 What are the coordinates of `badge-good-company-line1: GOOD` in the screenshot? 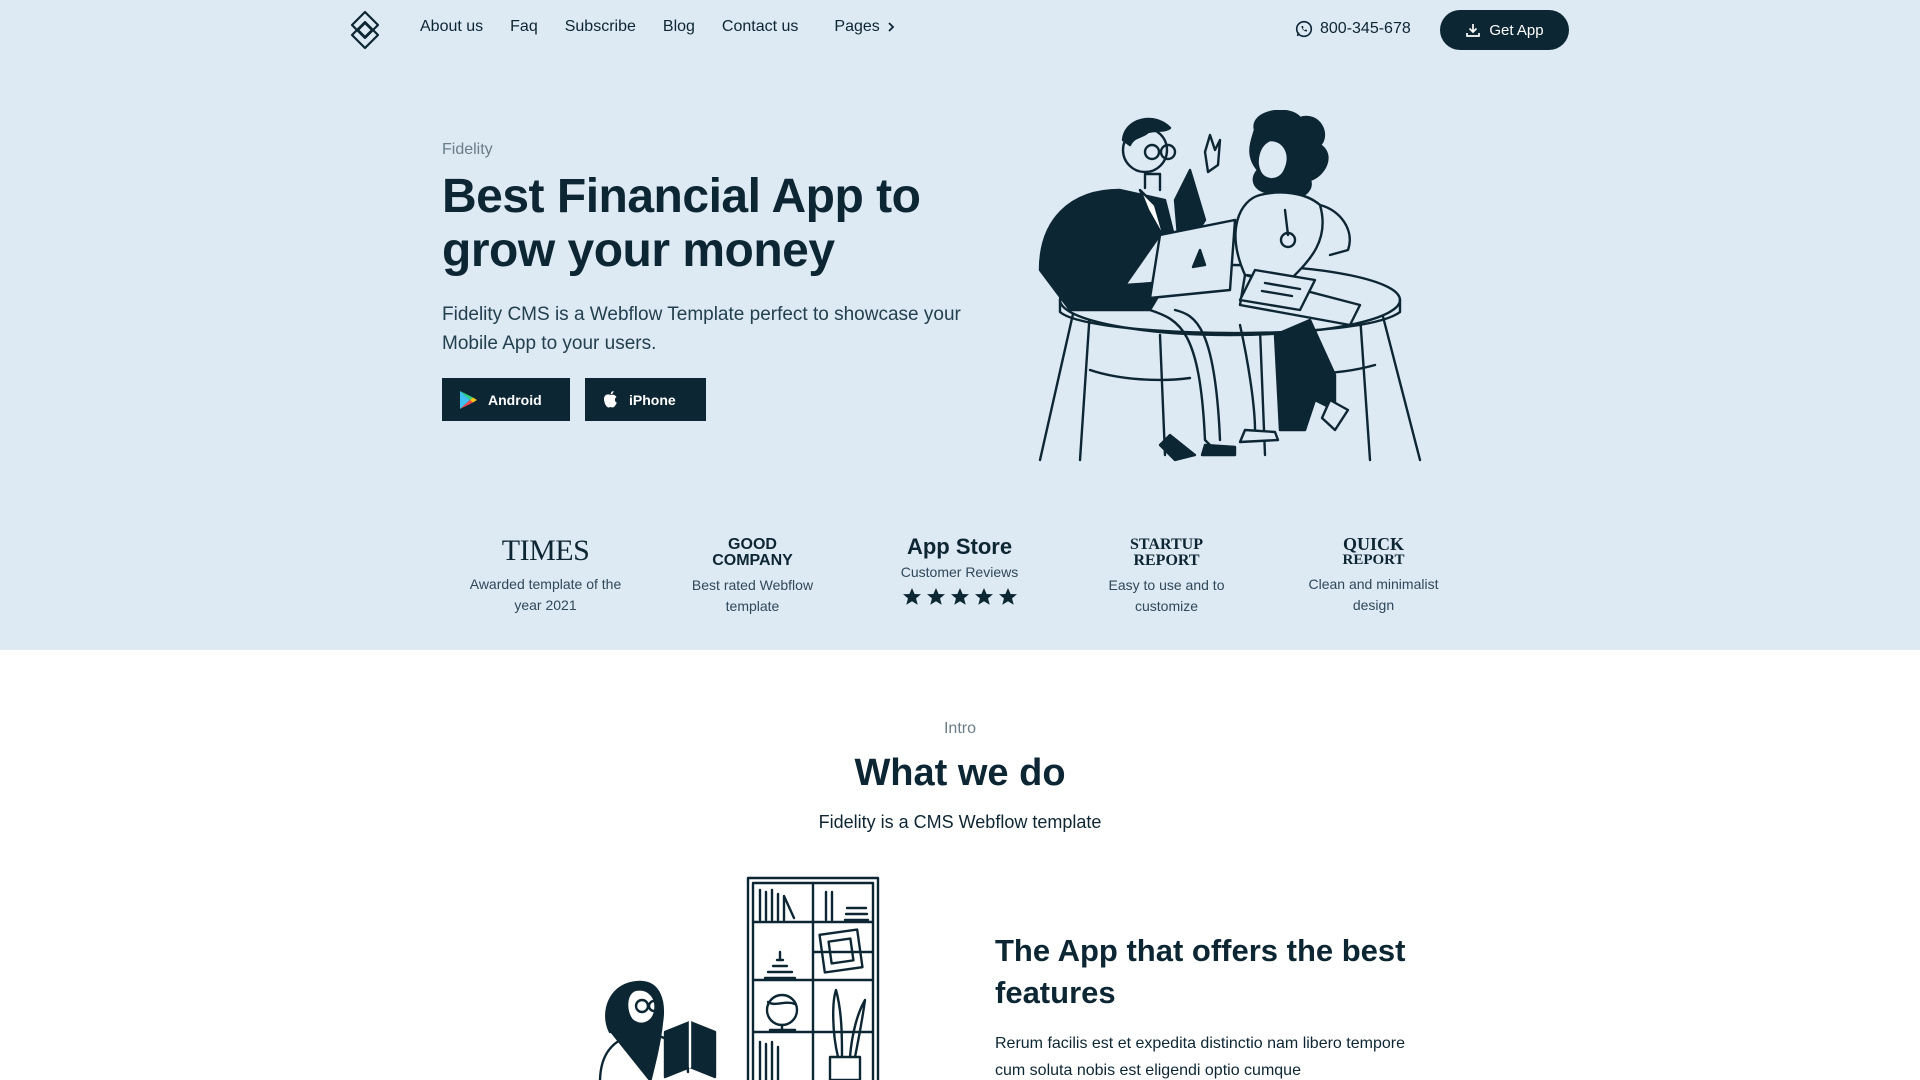 It's located at (752, 544).